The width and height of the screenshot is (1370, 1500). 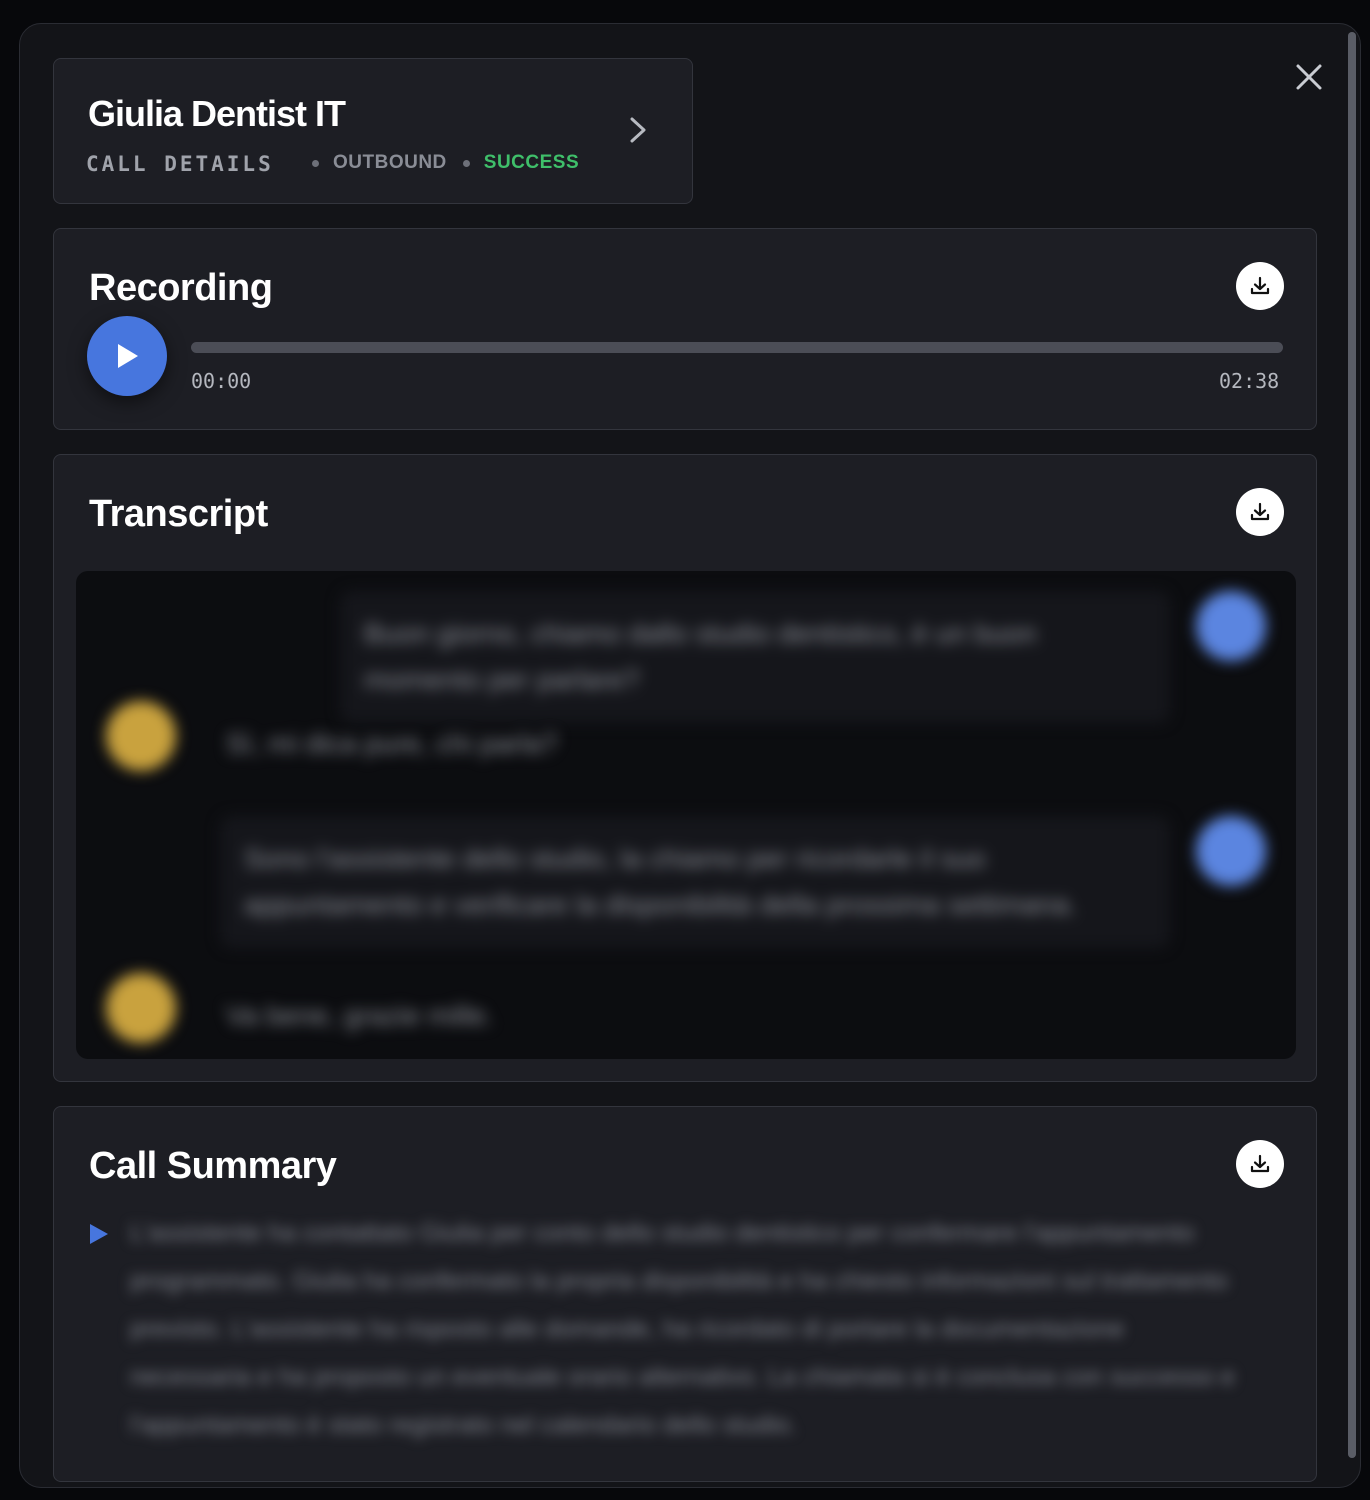 I want to click on message-text: Va bene, grazie mille., so click(x=360, y=1015).